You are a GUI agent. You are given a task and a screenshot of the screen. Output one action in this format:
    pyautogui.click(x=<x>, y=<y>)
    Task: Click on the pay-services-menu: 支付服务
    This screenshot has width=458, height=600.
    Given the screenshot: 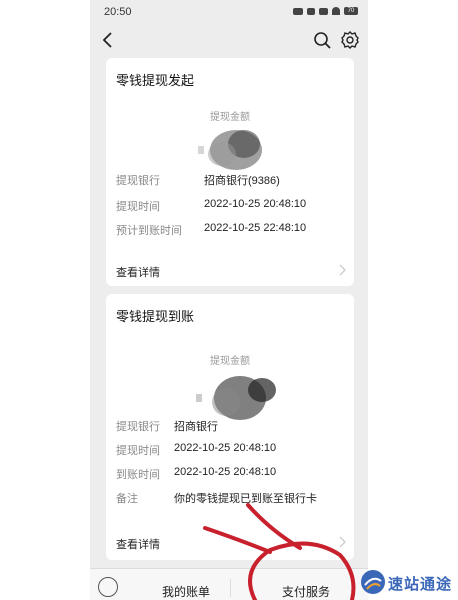 What is the action you would take?
    pyautogui.click(x=306, y=591)
    